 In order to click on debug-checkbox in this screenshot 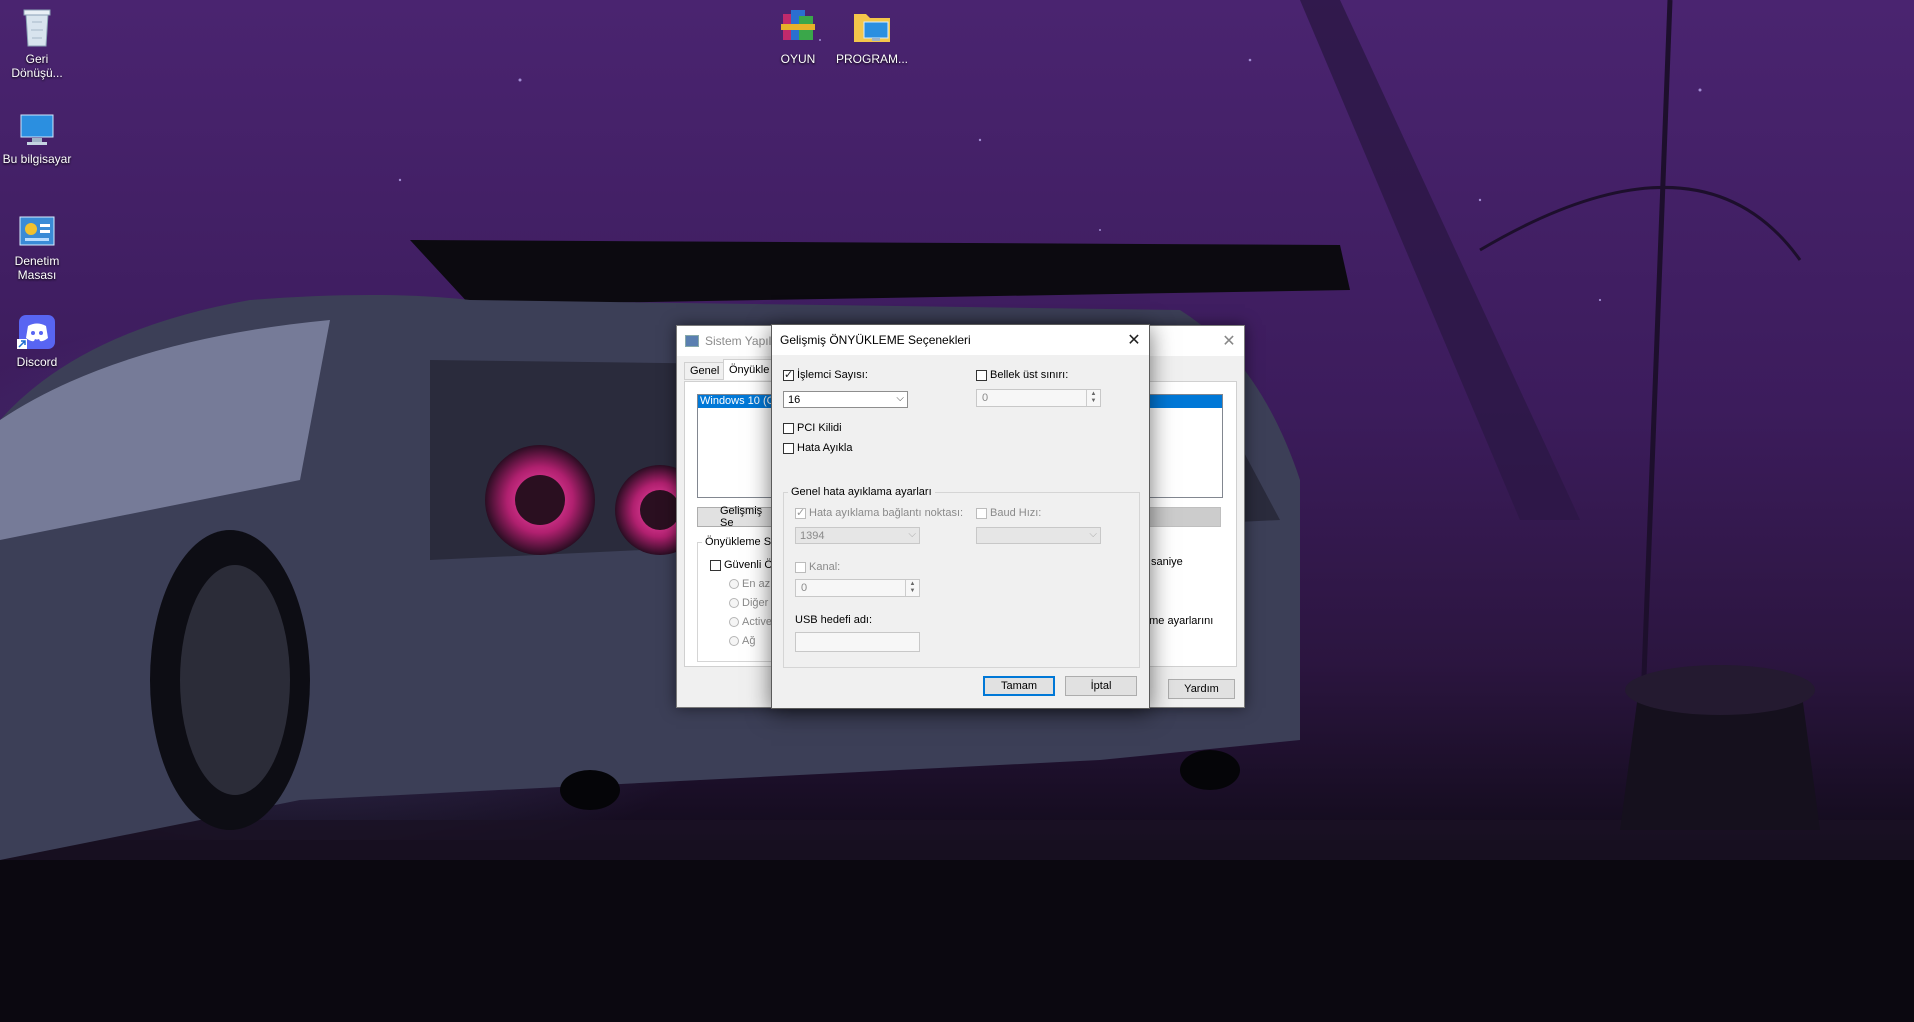, I will do `click(788, 448)`.